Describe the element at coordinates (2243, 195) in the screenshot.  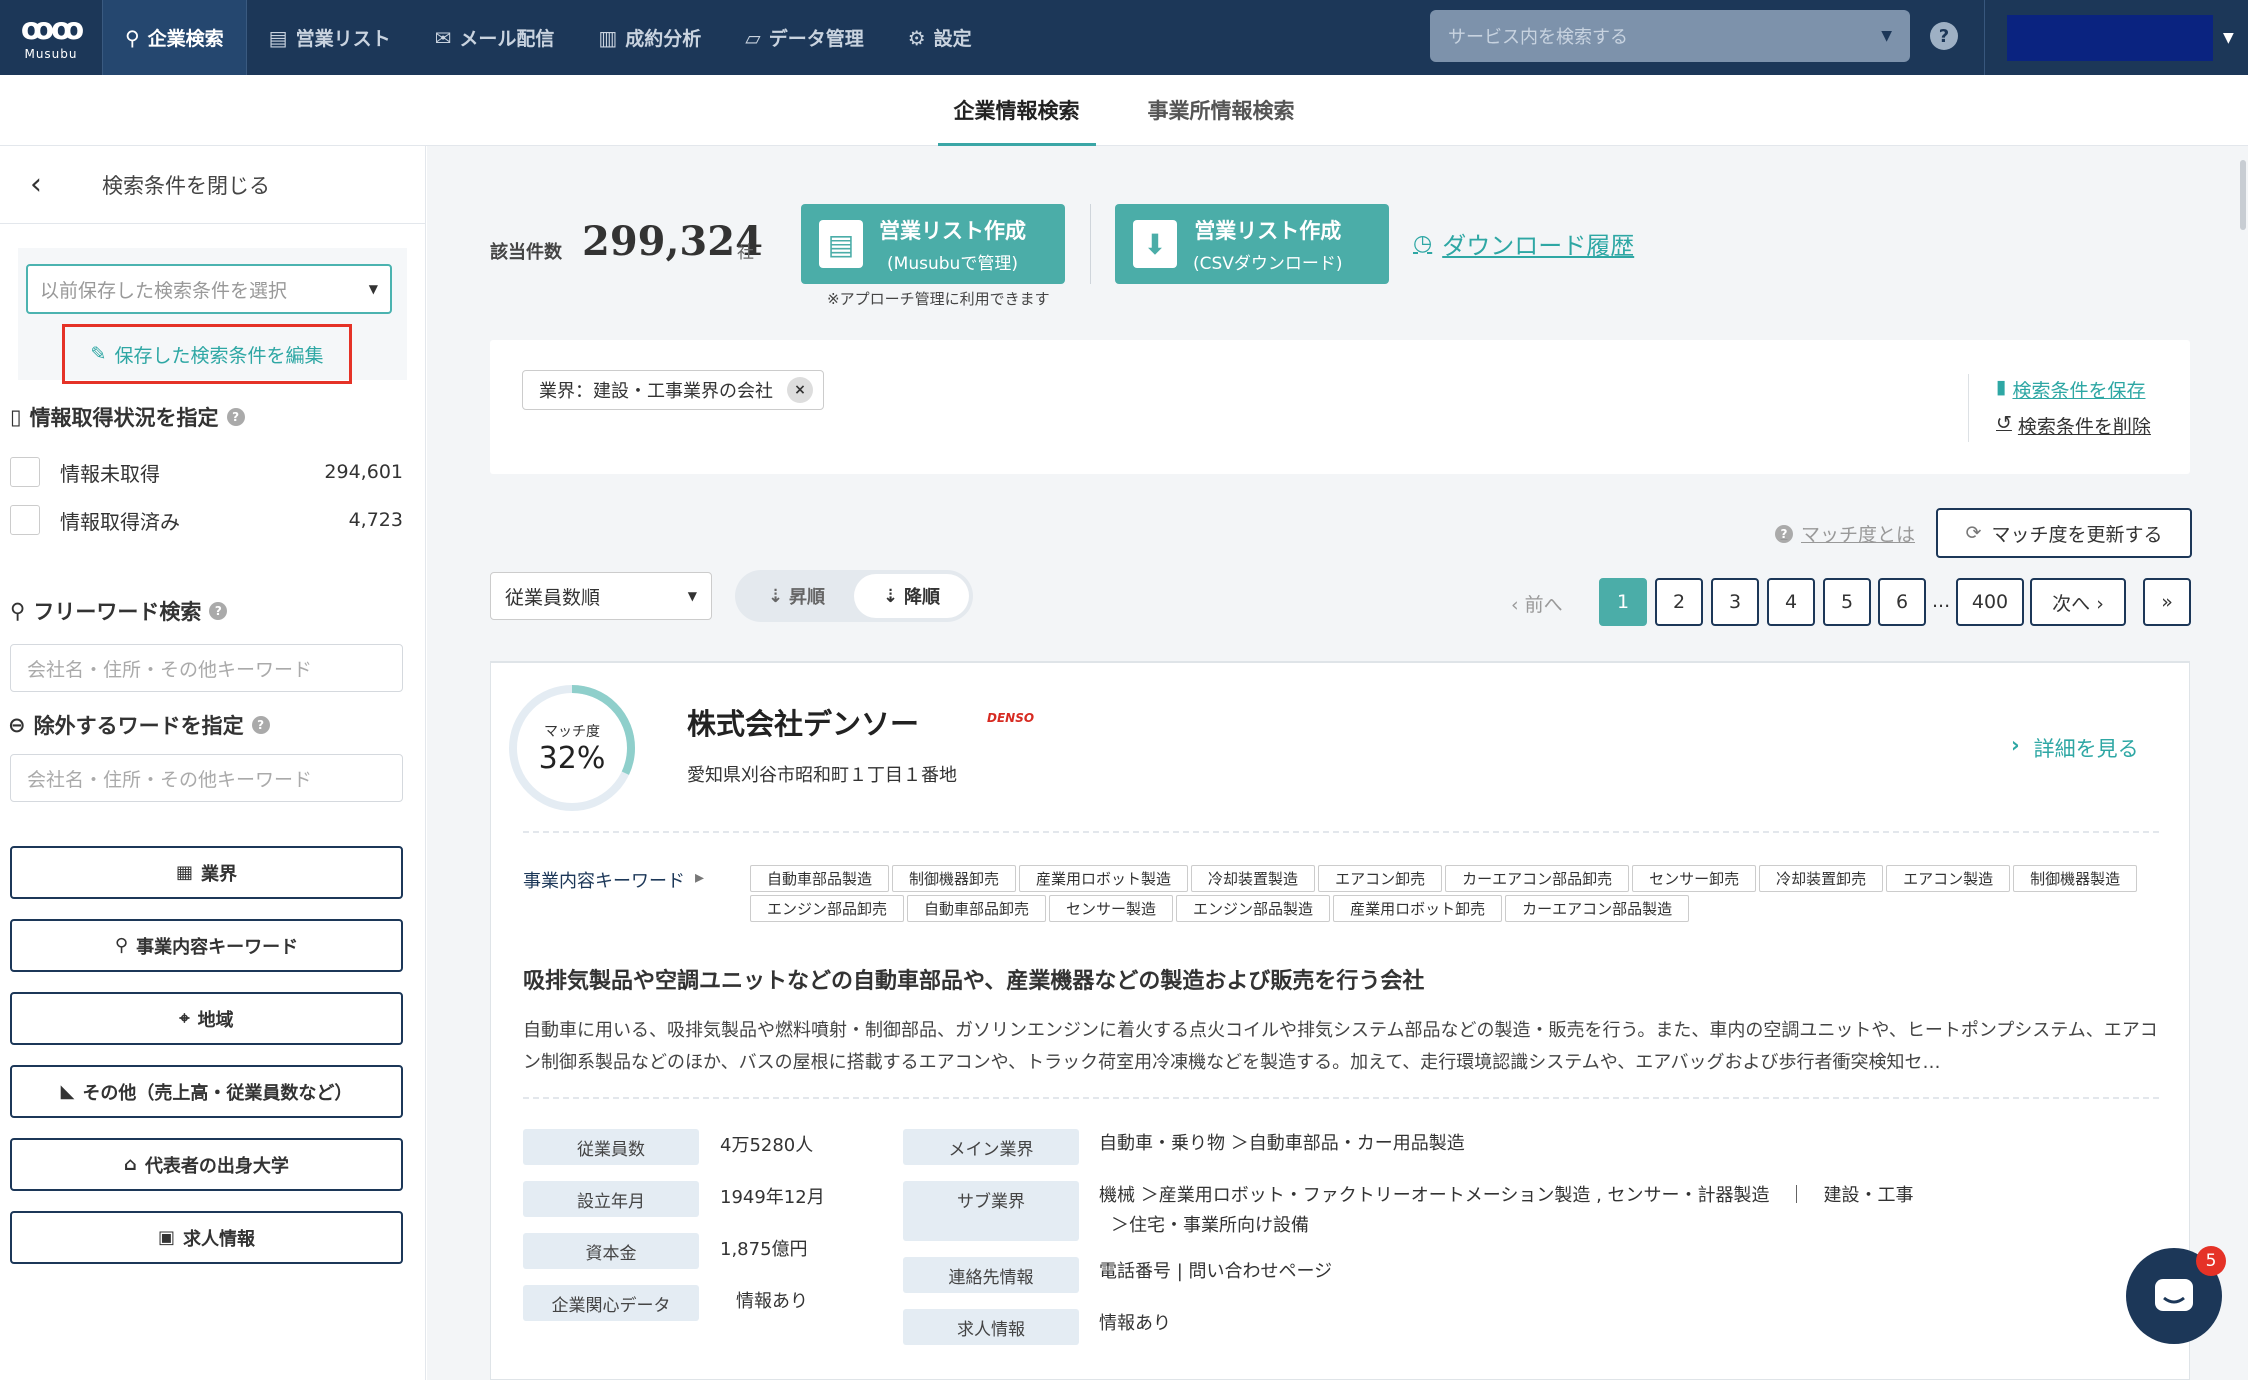
I see `page-scrollbar` at that location.